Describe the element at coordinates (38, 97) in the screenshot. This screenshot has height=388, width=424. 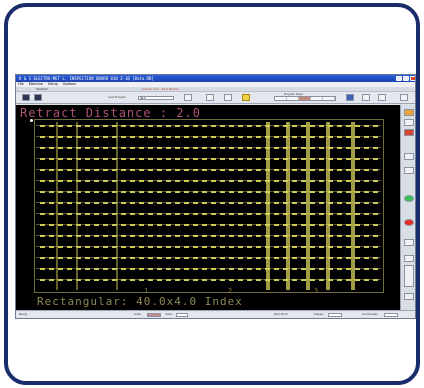
I see `monitor-icon` at that location.